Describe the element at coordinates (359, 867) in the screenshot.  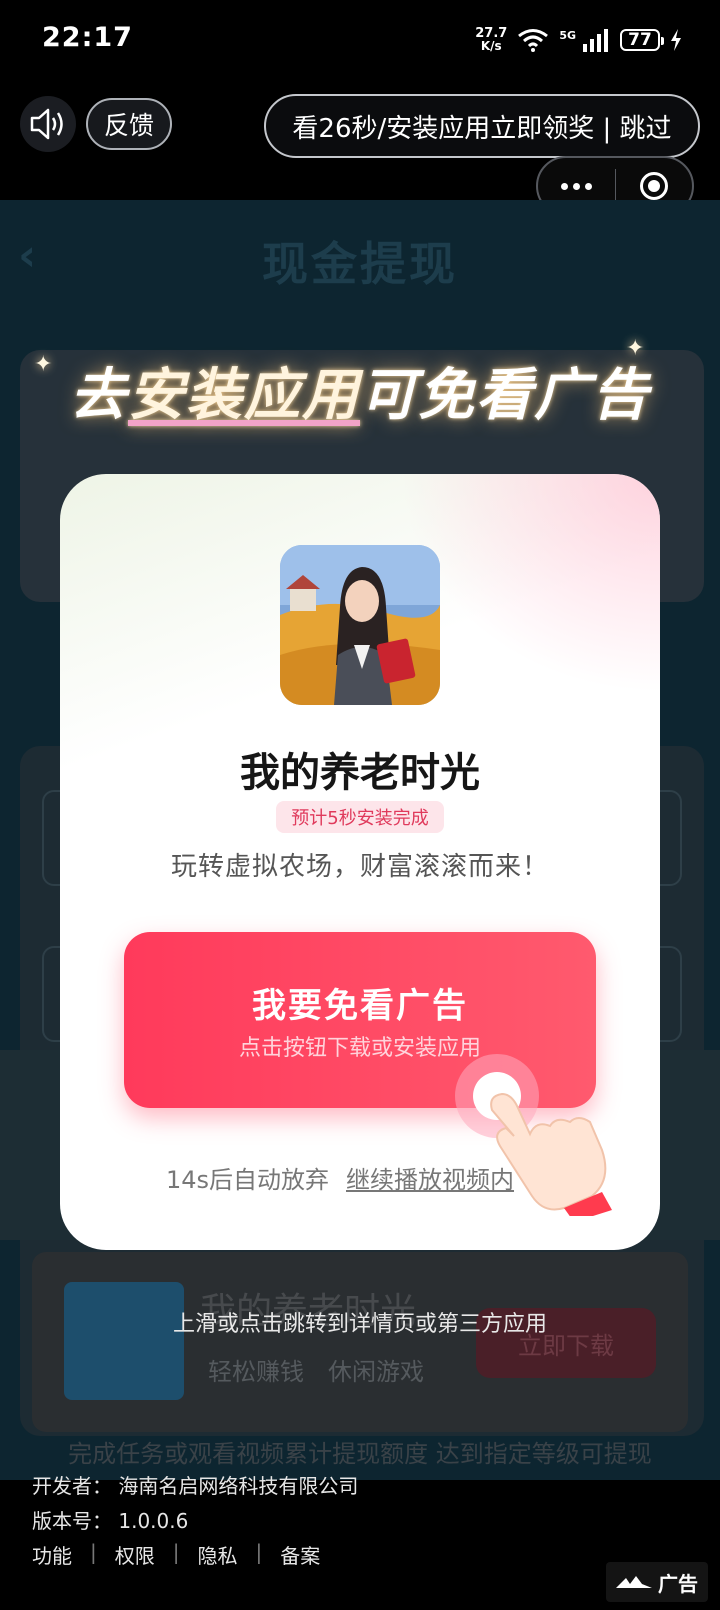
I see `app-description: 玩转虚拟农场，财富滚滚而来！` at that location.